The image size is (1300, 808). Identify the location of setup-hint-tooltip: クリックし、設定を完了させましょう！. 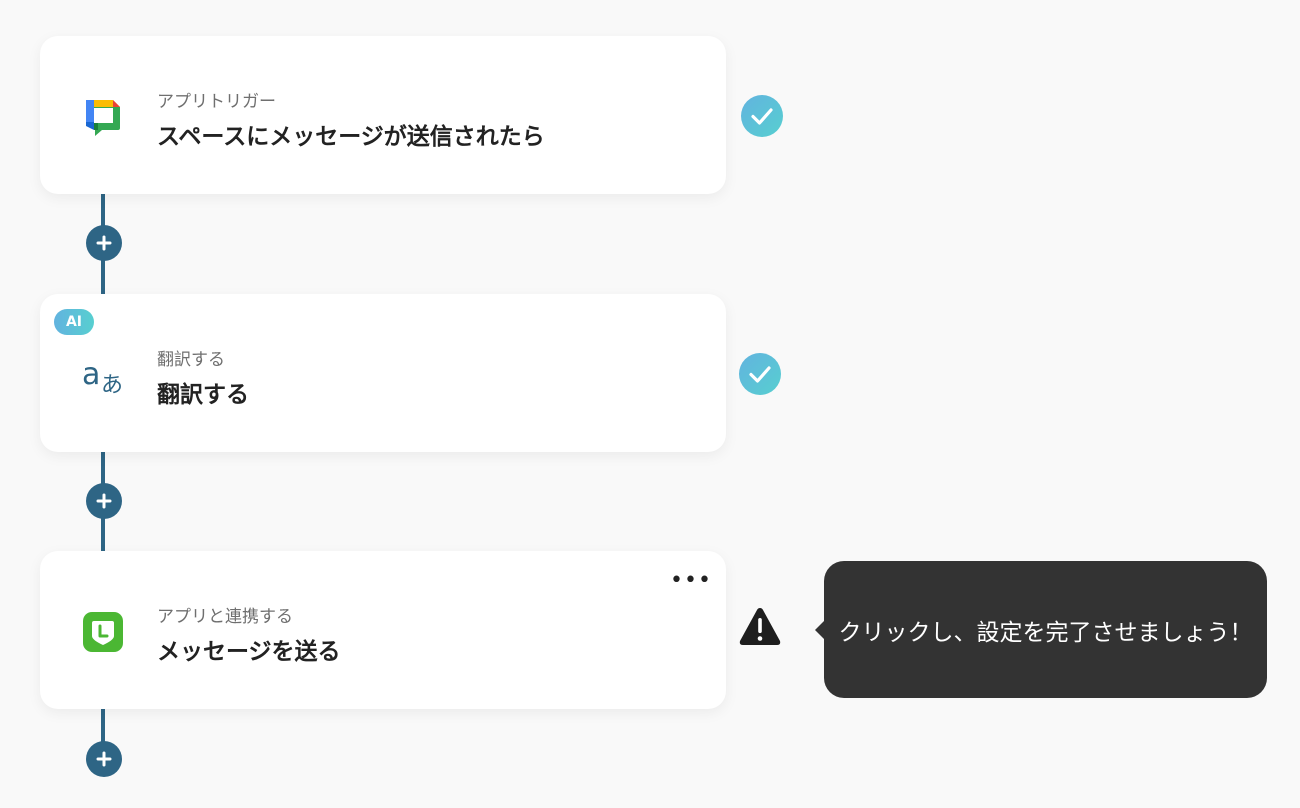
(1041, 629).